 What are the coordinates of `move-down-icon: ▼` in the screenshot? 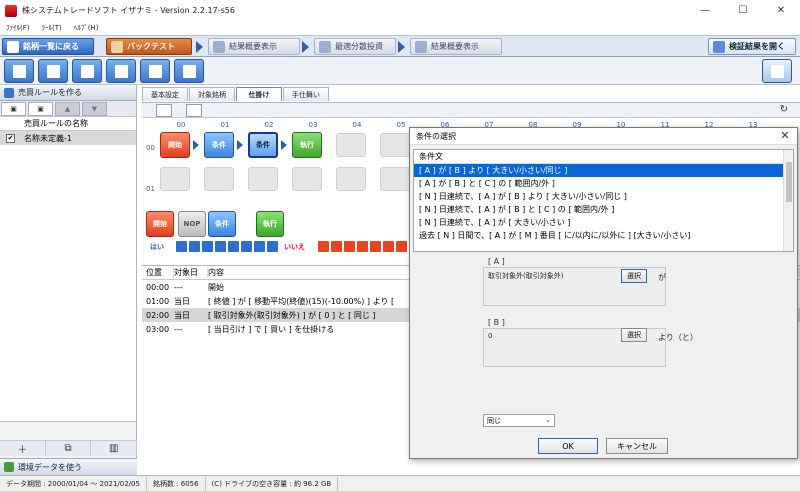 It's located at (94, 109).